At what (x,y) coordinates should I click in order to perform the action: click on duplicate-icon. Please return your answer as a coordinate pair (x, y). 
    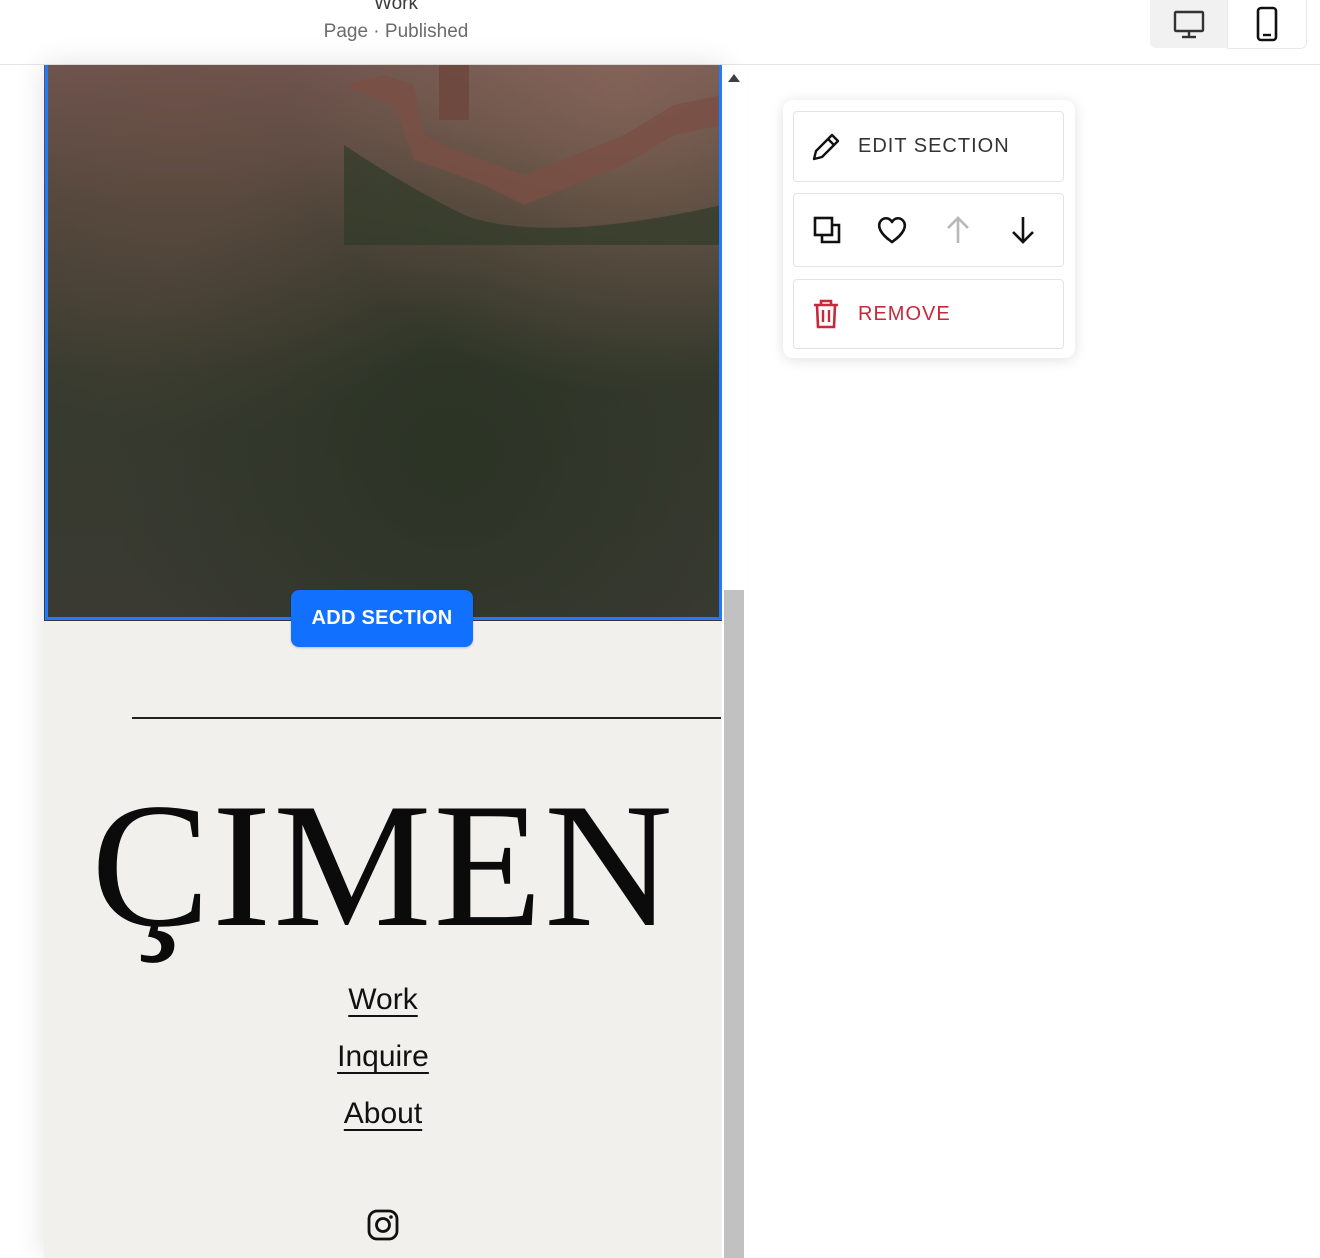
    Looking at the image, I should click on (827, 230).